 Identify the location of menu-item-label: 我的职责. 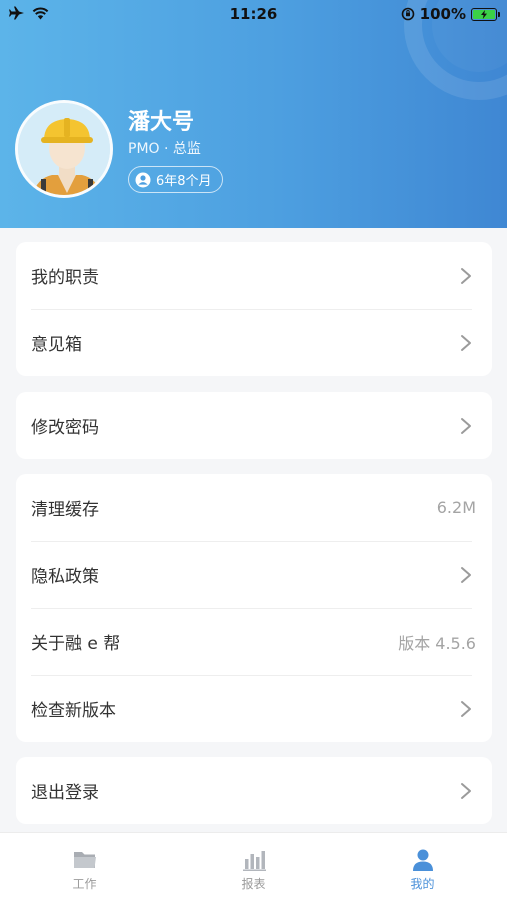
(65, 278).